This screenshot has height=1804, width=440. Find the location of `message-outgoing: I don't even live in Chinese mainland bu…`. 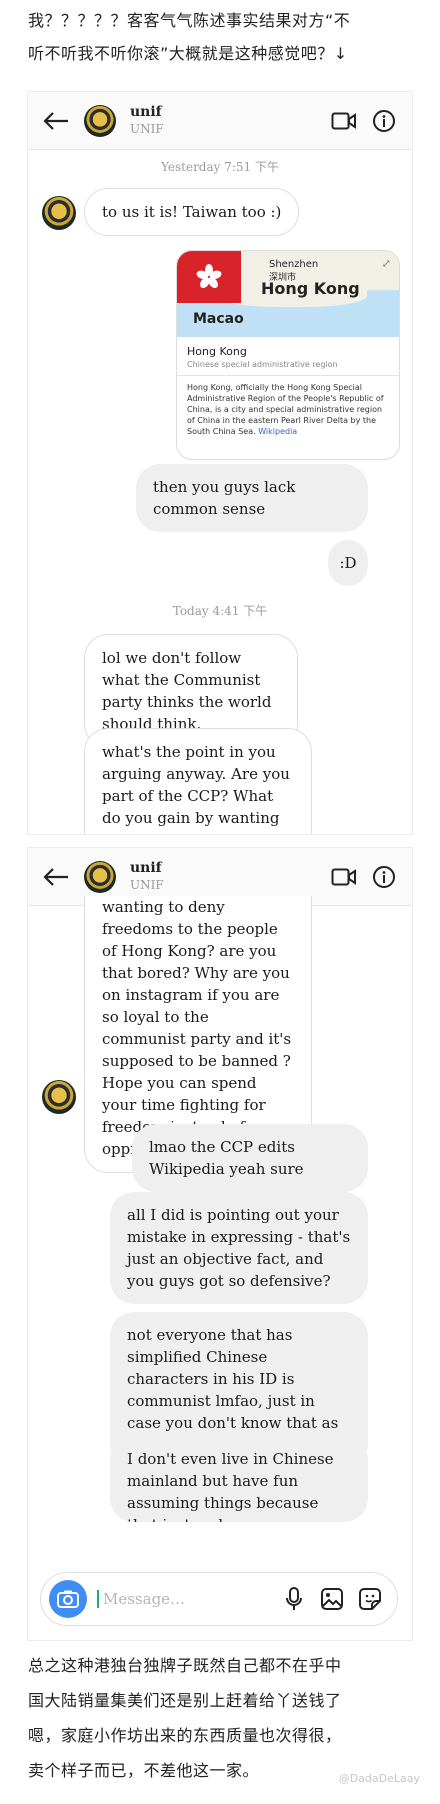

message-outgoing: I don't even live in Chinese mainland bu… is located at coordinates (239, 1479).